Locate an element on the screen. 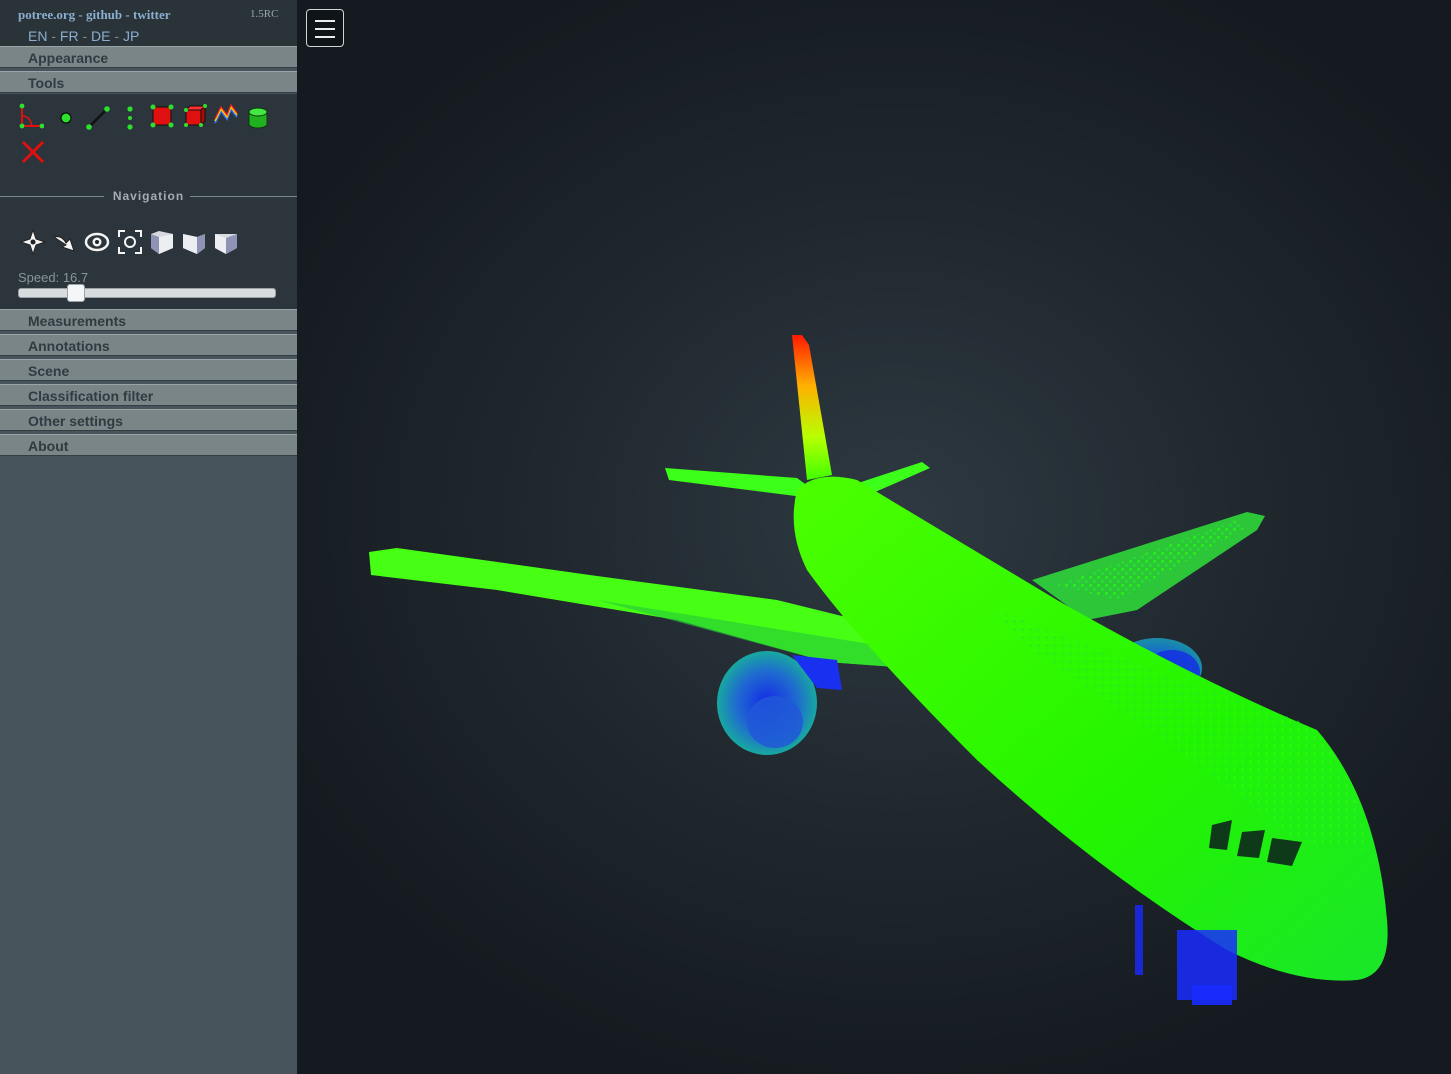 This screenshot has width=1451, height=1074. section-measurements-label: Measurements is located at coordinates (77, 321).